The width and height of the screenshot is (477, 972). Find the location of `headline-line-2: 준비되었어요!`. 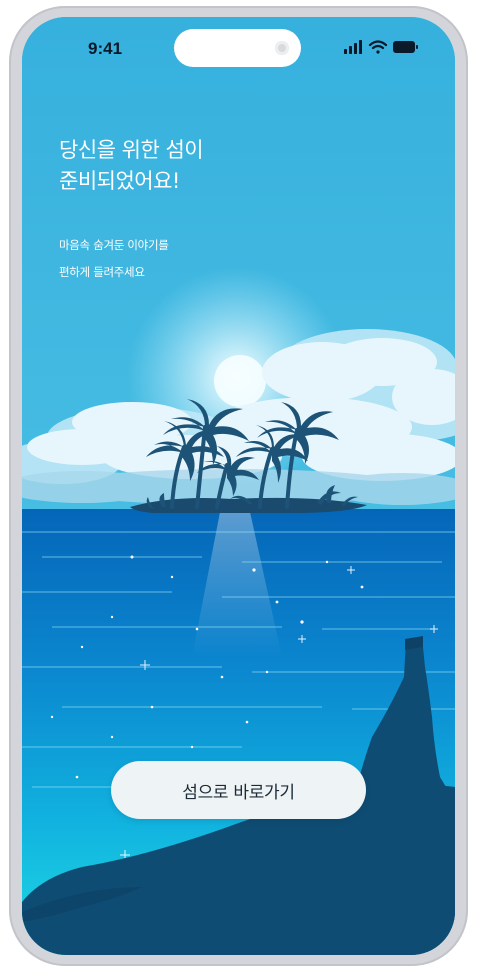

headline-line-2: 준비되었어요! is located at coordinates (119, 181).